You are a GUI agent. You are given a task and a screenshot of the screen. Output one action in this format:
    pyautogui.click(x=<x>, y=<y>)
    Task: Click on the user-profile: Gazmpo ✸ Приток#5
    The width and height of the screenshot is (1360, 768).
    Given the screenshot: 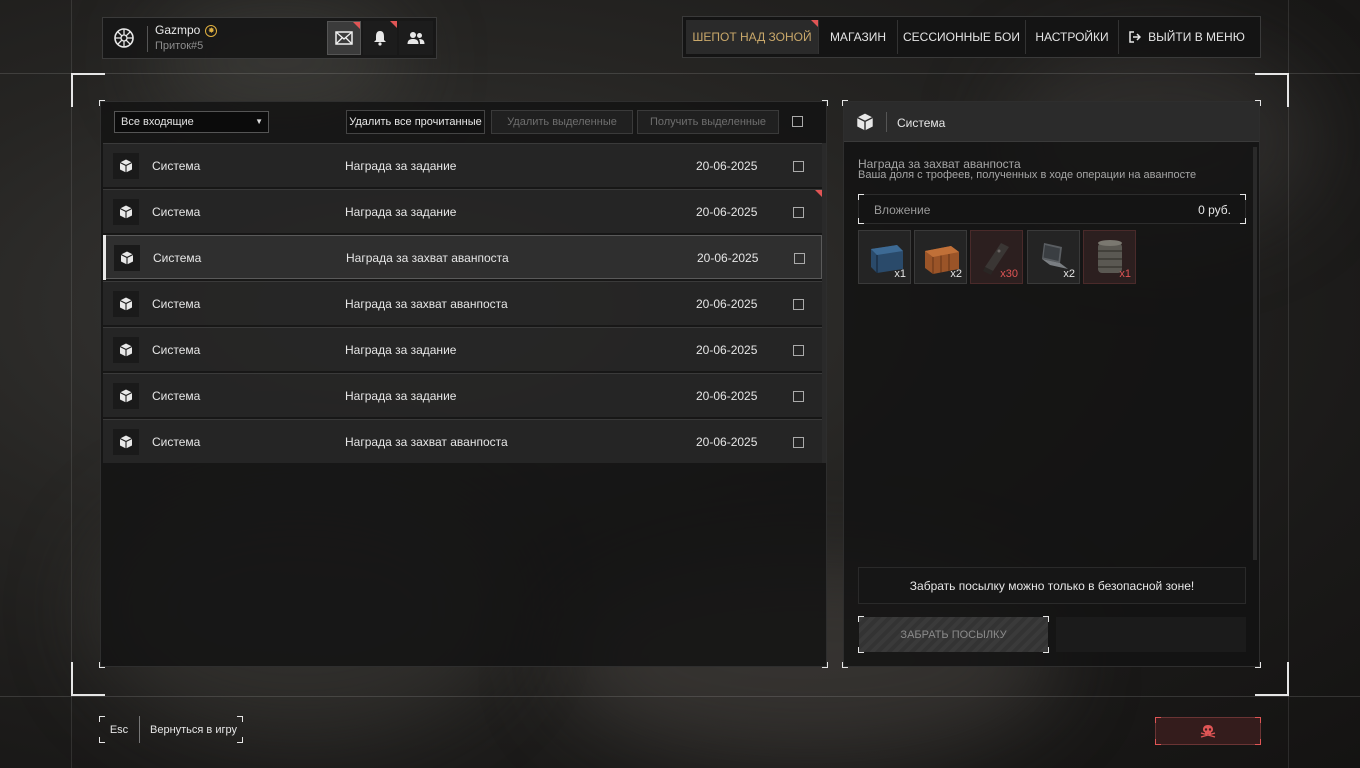 What is the action you would take?
    pyautogui.click(x=269, y=38)
    